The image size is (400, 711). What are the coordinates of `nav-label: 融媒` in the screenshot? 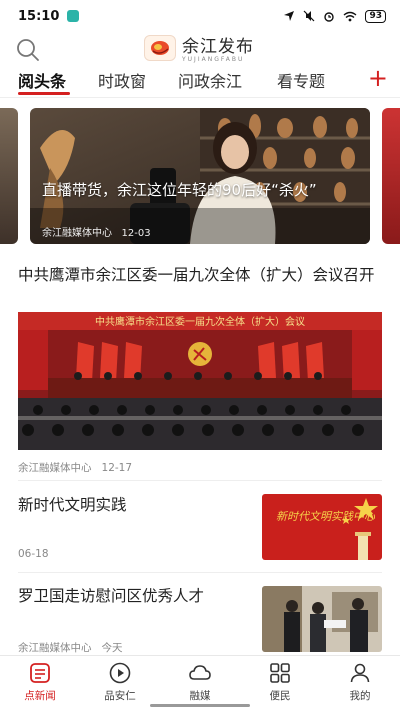 It's located at (200, 696).